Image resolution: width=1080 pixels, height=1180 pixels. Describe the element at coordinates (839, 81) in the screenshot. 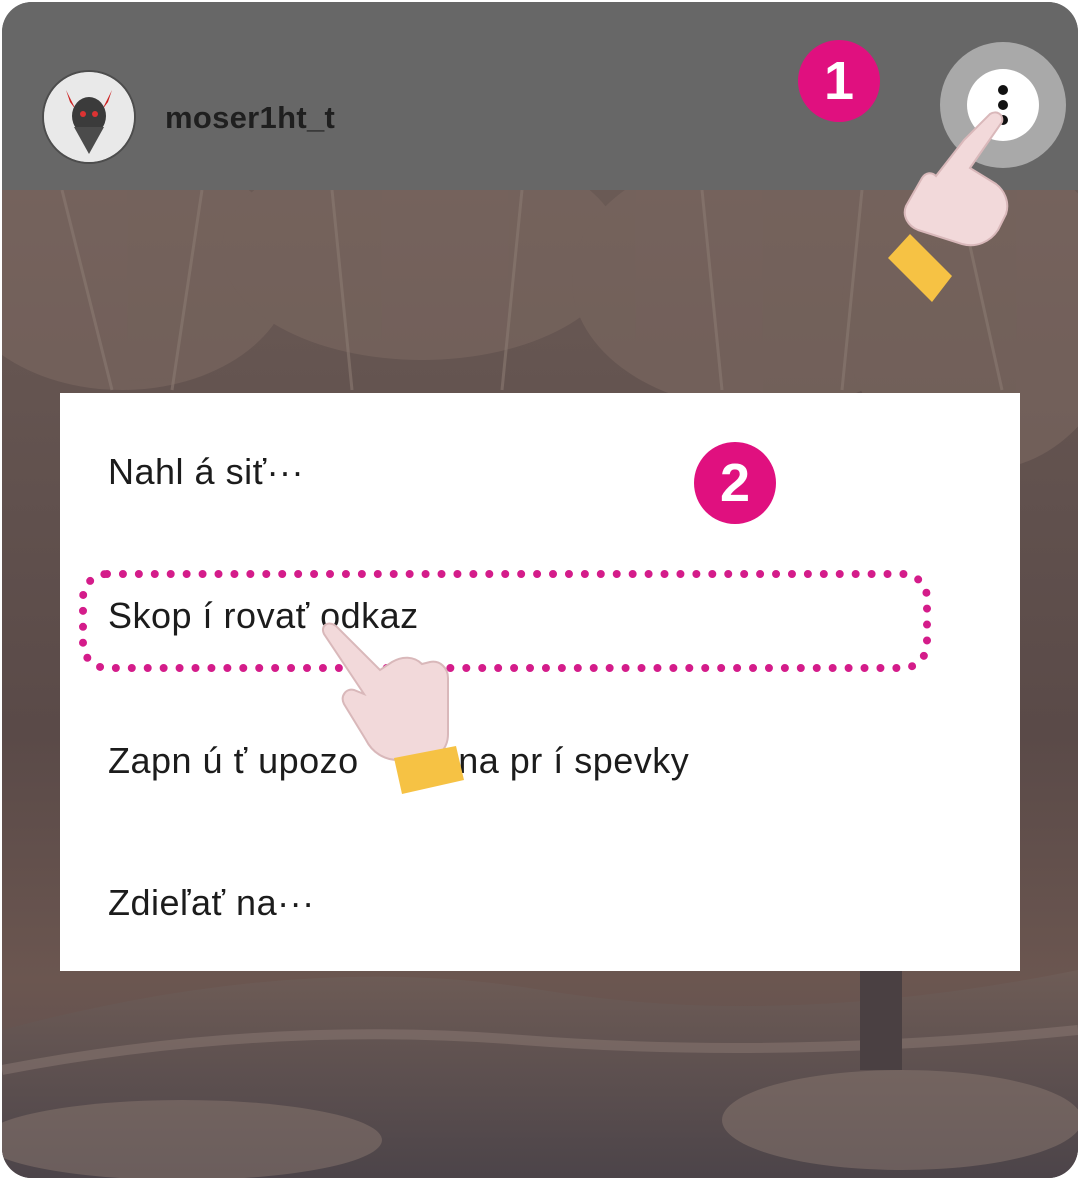

I see `step-1-badge: 1` at that location.